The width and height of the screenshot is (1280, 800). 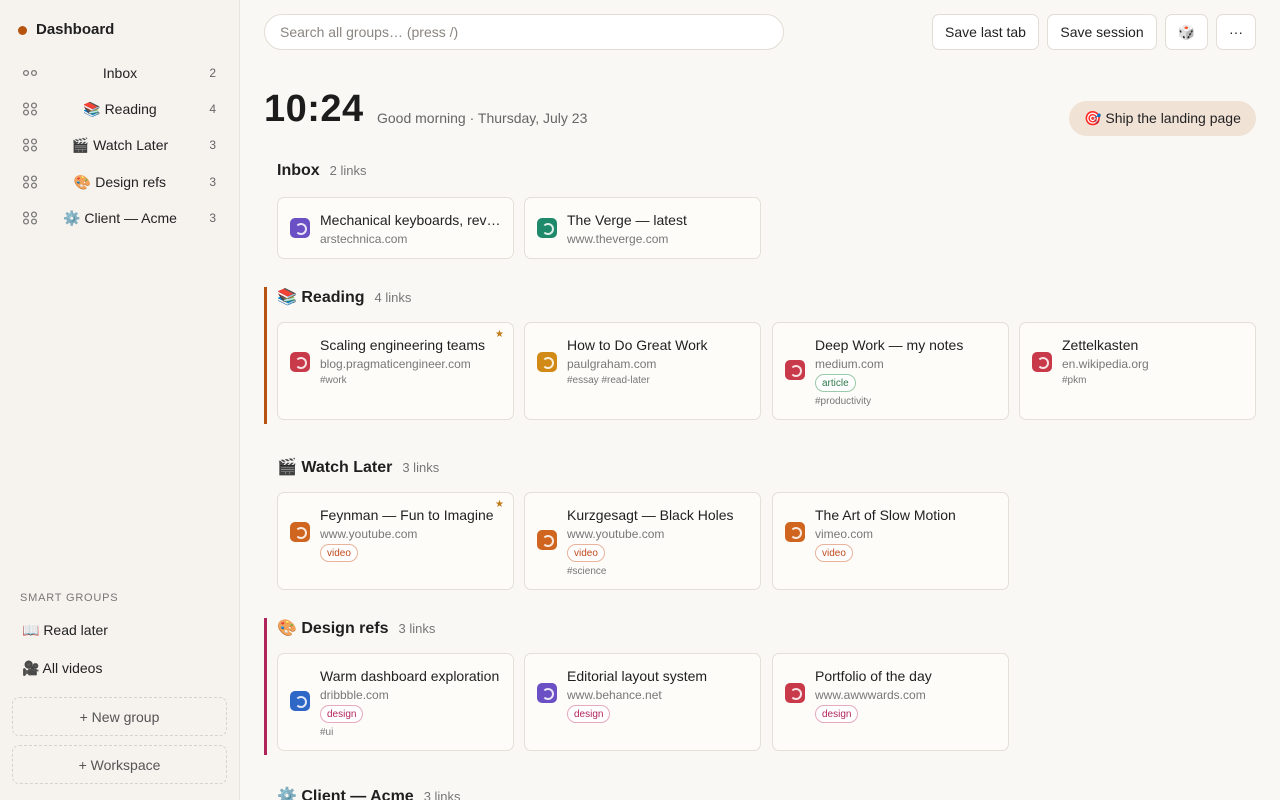 I want to click on sidebar-item-design-refs: 🎨 Design refs 3, so click(x=120, y=182).